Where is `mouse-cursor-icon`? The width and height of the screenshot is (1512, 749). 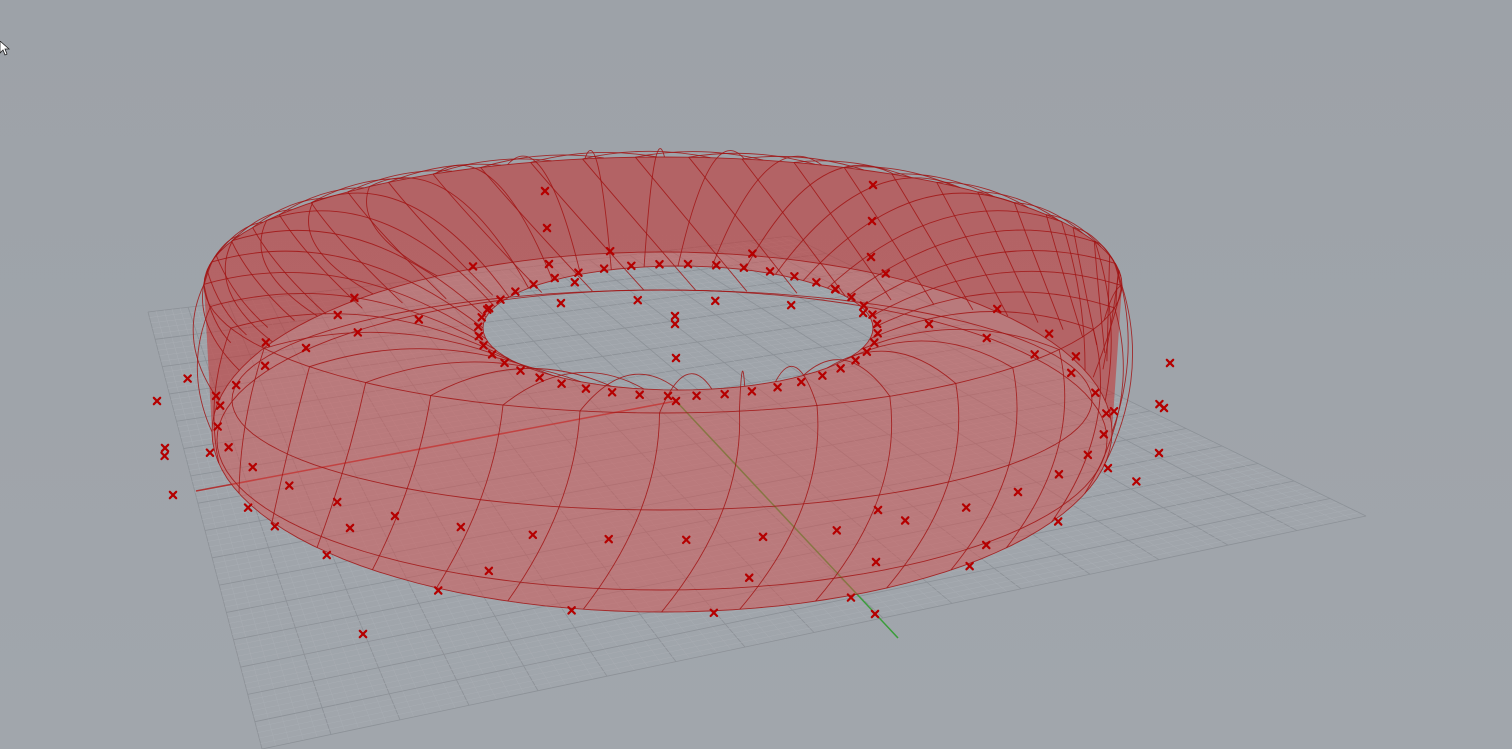
mouse-cursor-icon is located at coordinates (5, 48).